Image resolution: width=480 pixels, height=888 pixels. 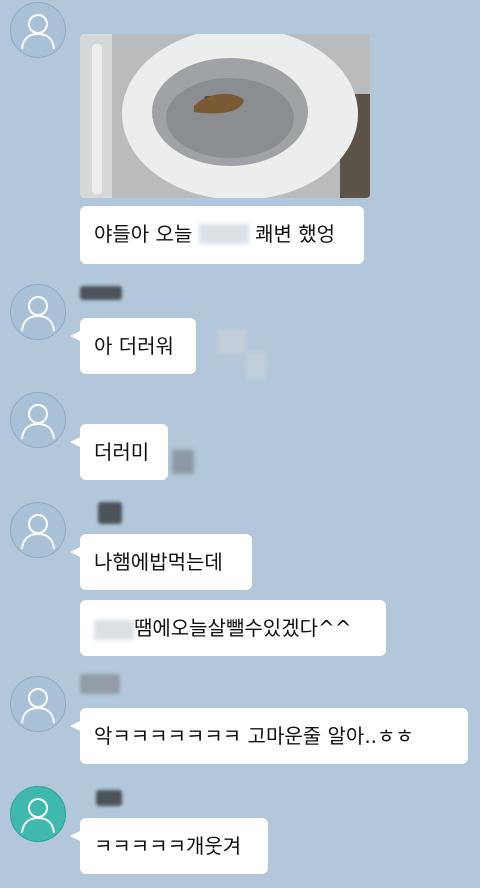 I want to click on message-bubble: 아 더러워, so click(x=133, y=346).